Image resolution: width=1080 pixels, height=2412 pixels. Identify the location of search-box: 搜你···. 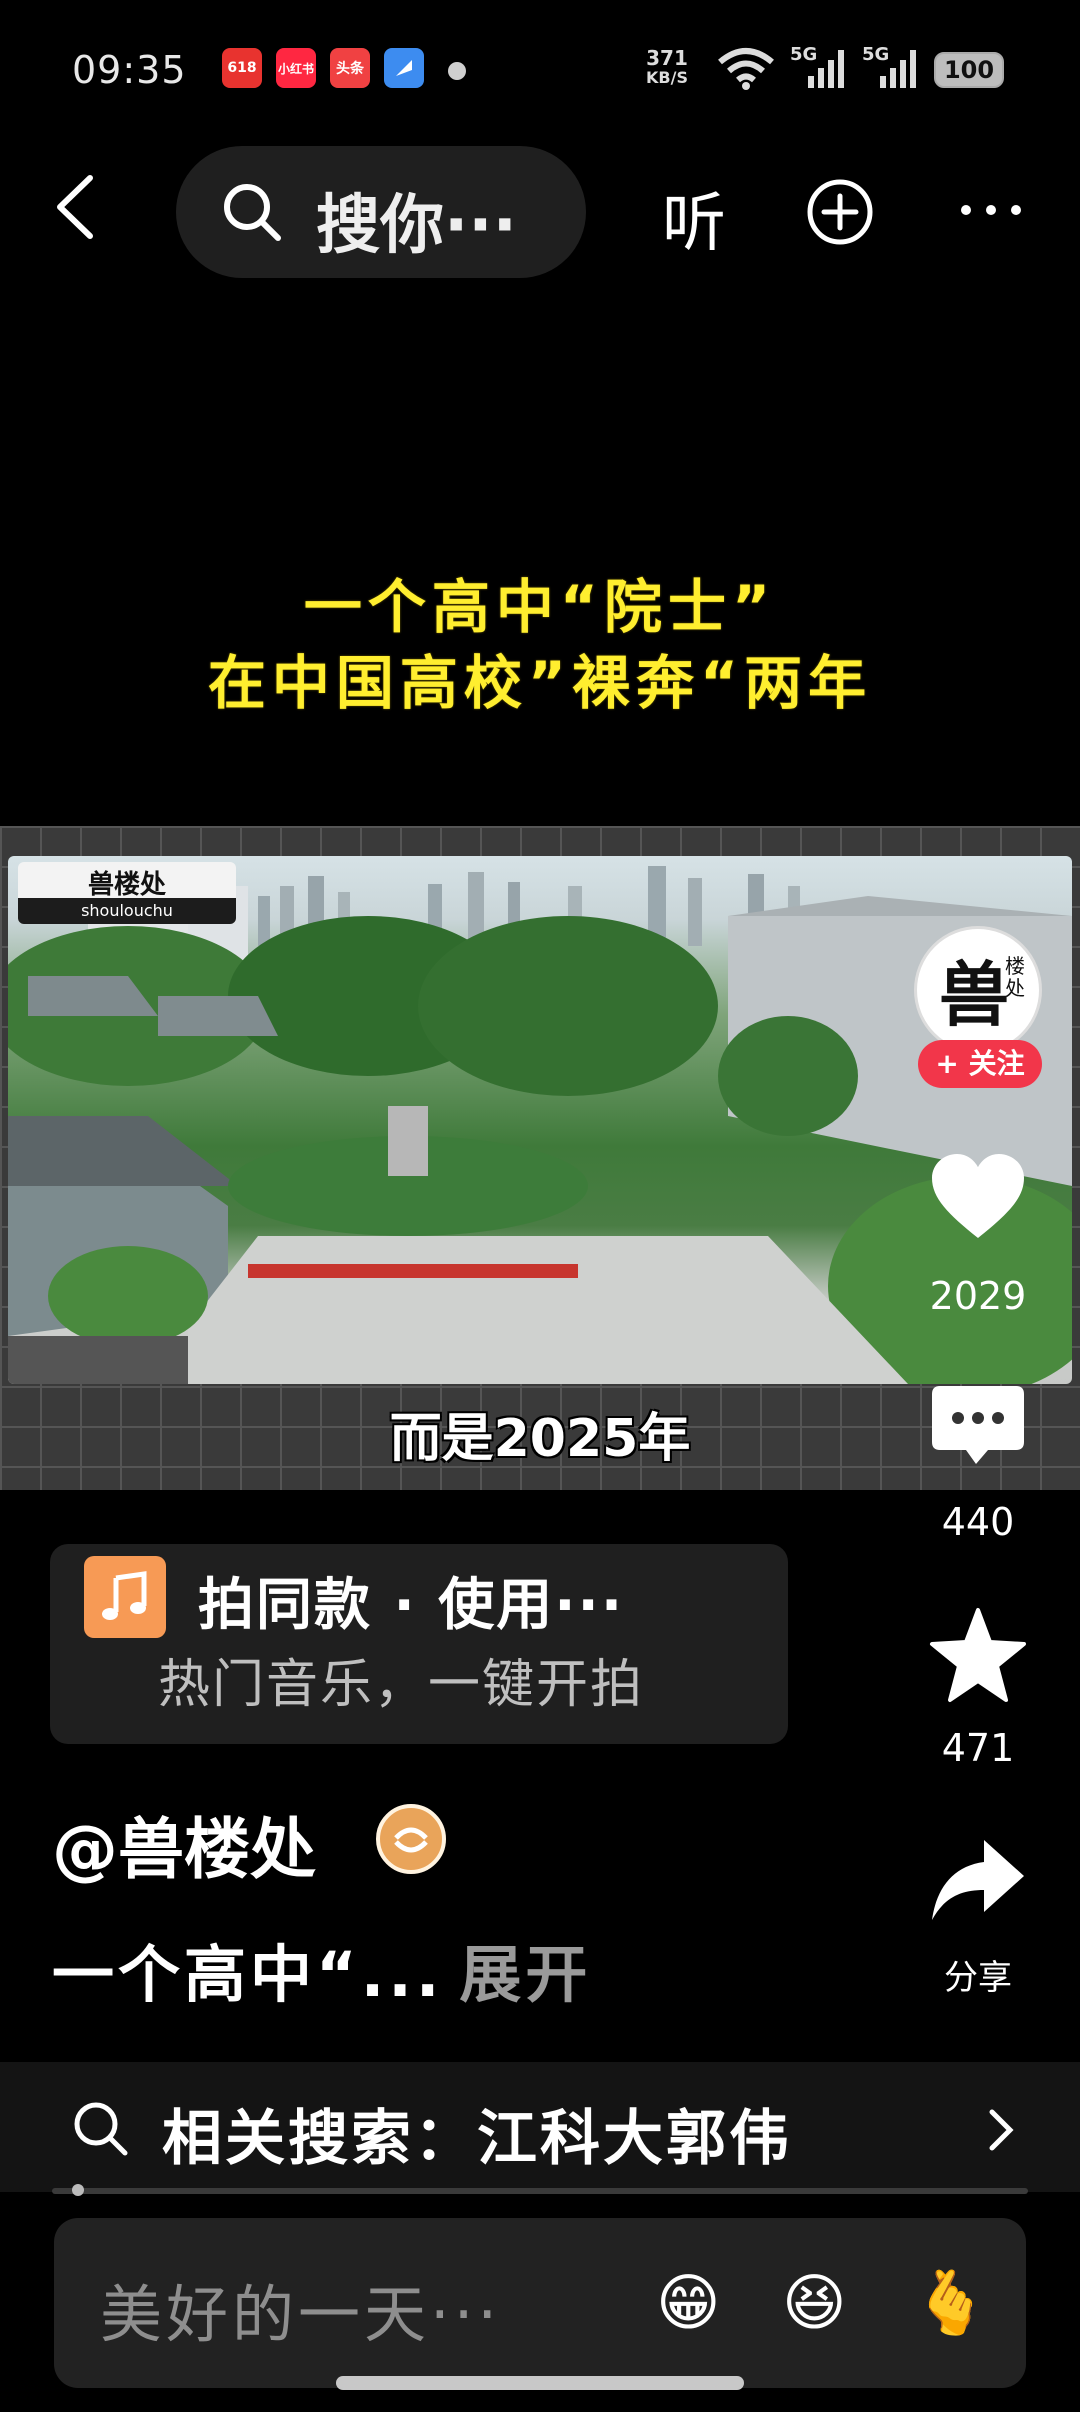
(381, 212).